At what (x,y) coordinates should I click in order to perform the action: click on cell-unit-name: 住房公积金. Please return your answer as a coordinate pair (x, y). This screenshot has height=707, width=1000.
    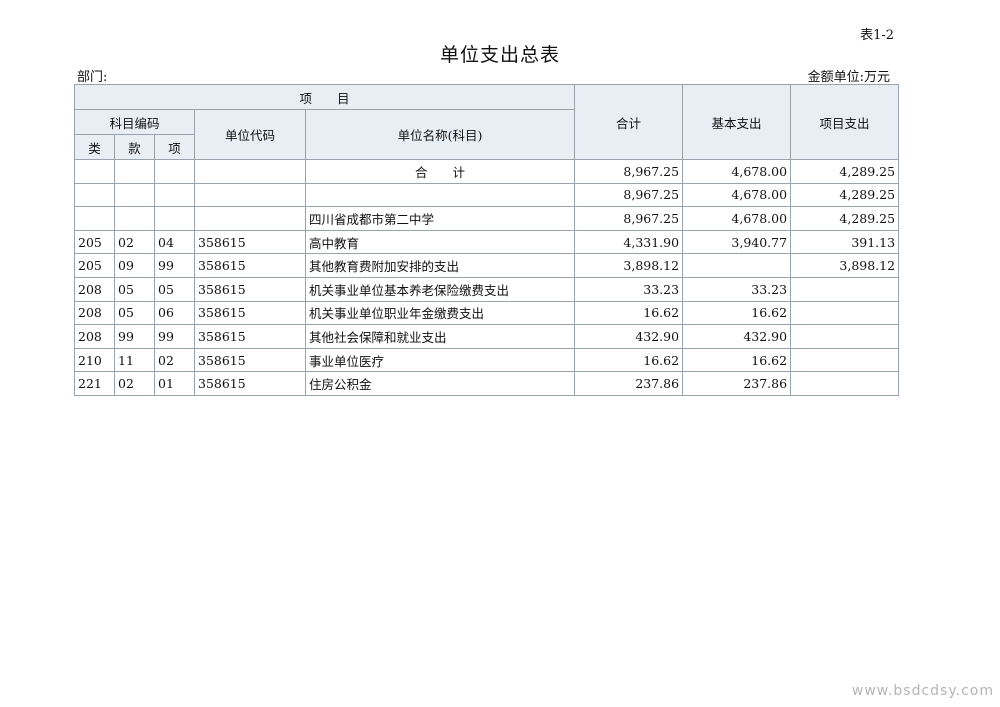
    Looking at the image, I should click on (440, 383).